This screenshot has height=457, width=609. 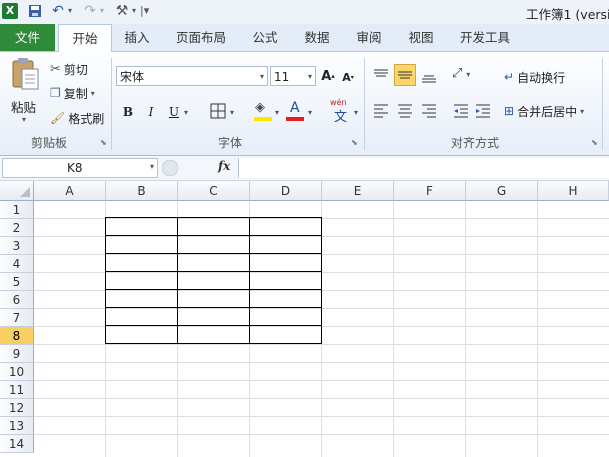 I want to click on wrap-text-button: ↵ 自动换行, so click(x=534, y=77).